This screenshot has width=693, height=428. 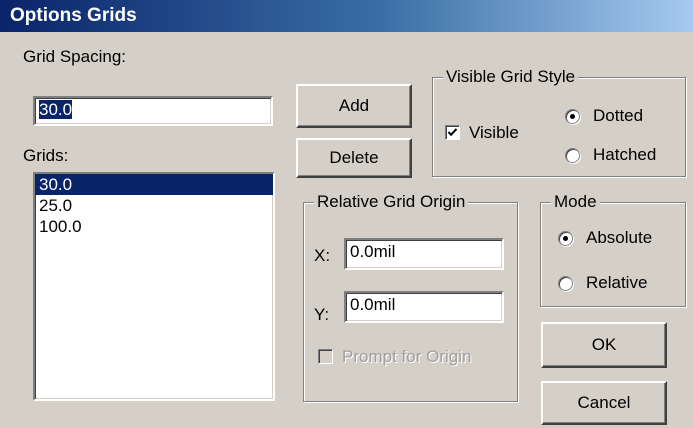 I want to click on add-button: Add, so click(x=354, y=106).